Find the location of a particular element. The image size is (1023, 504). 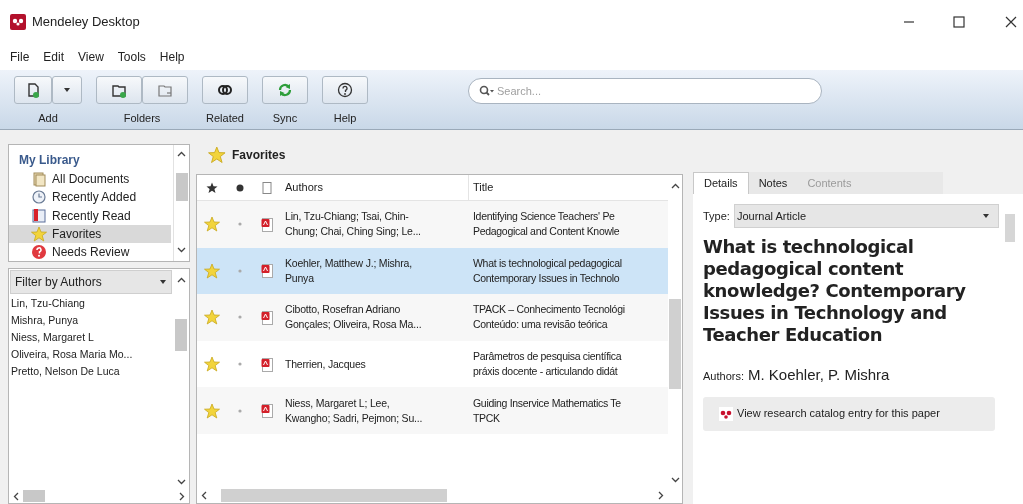

filter-dropdown: Filter by Authors is located at coordinates (91, 282).